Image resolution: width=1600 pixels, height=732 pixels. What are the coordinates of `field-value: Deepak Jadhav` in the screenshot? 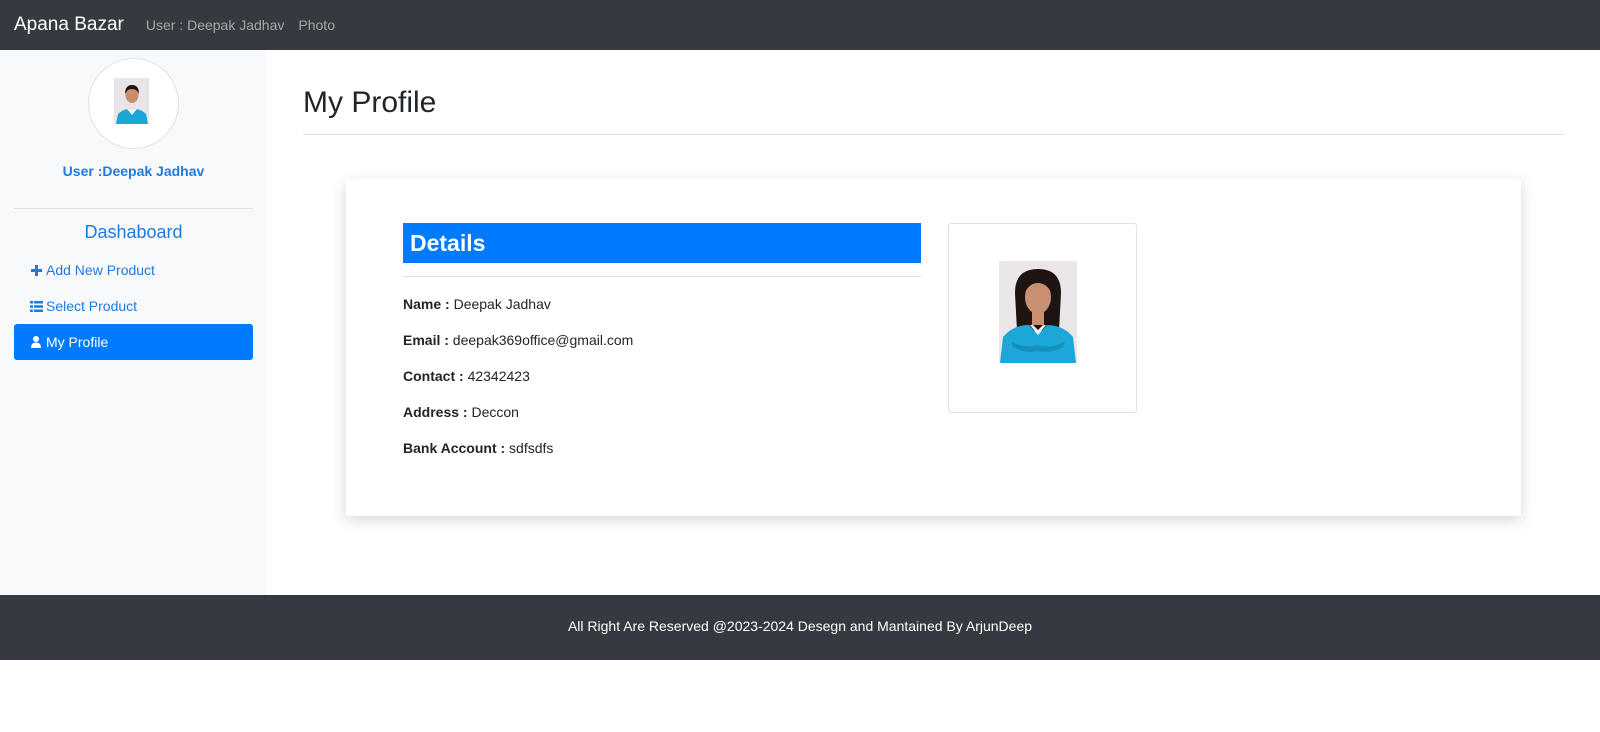 It's located at (502, 304).